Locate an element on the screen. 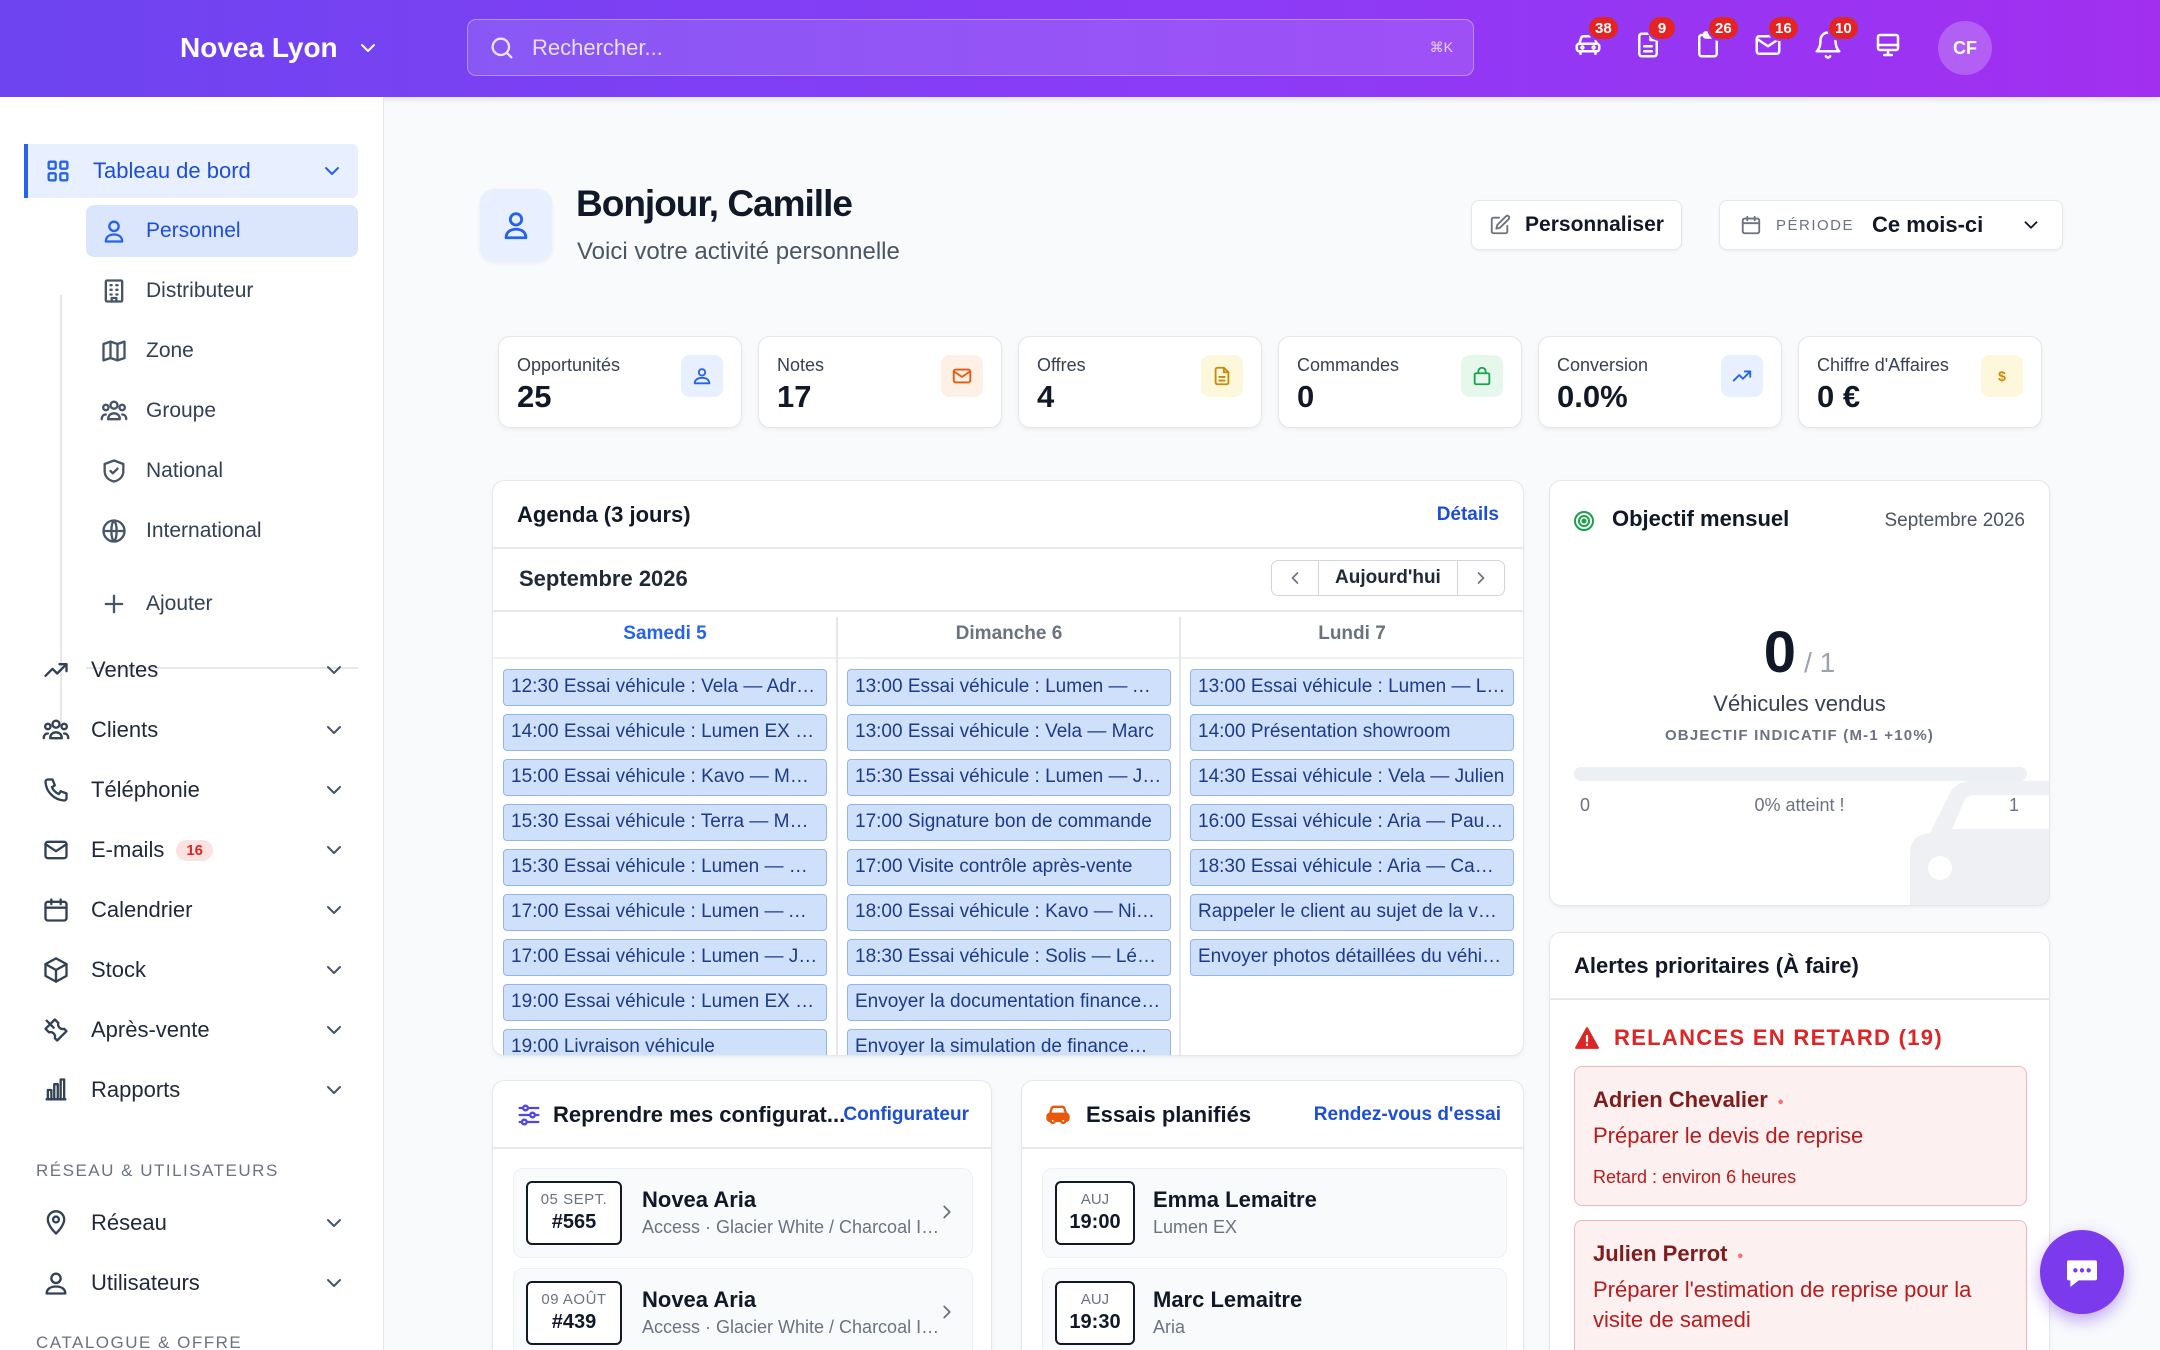 Image resolution: width=2160 pixels, height=1350 pixels. agenda-event: 15:30 Essai véhicule : Terra — Manon is located at coordinates (665, 822).